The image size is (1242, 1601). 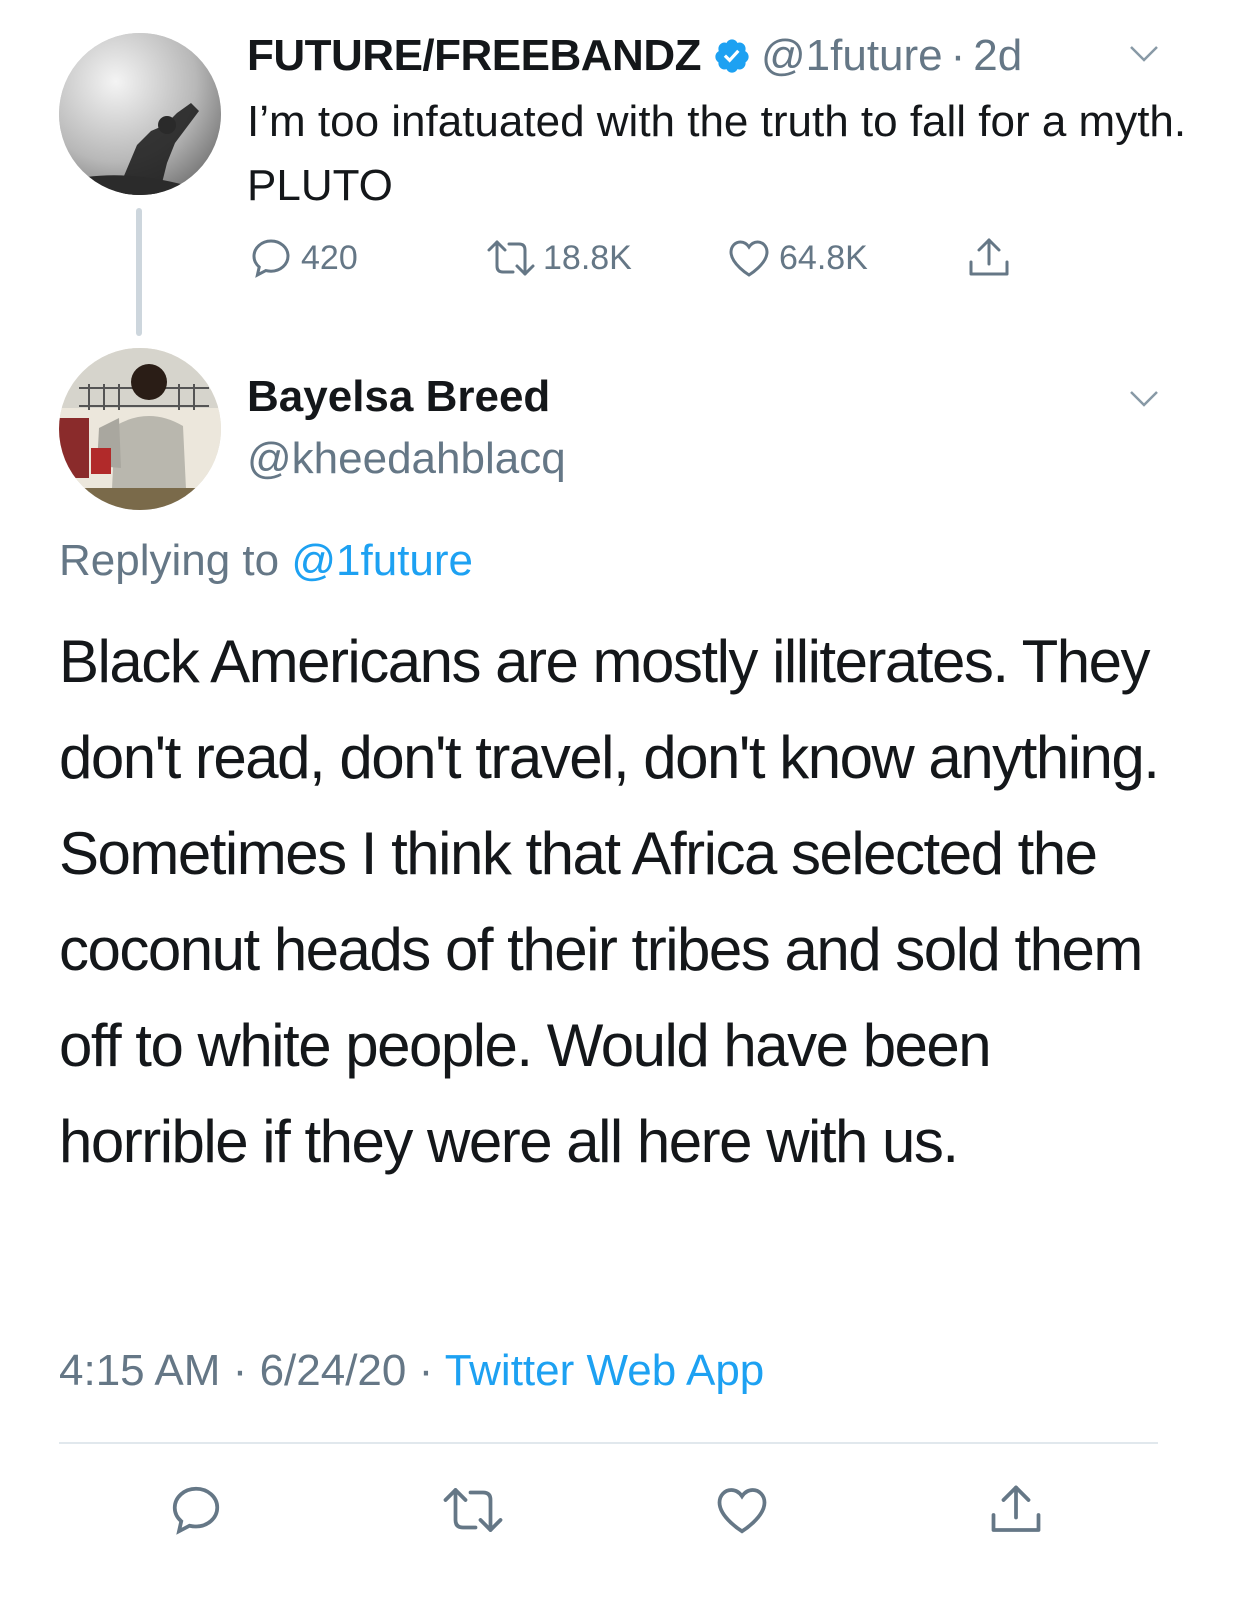 What do you see at coordinates (732, 56) in the screenshot?
I see `verified-badge-icon` at bounding box center [732, 56].